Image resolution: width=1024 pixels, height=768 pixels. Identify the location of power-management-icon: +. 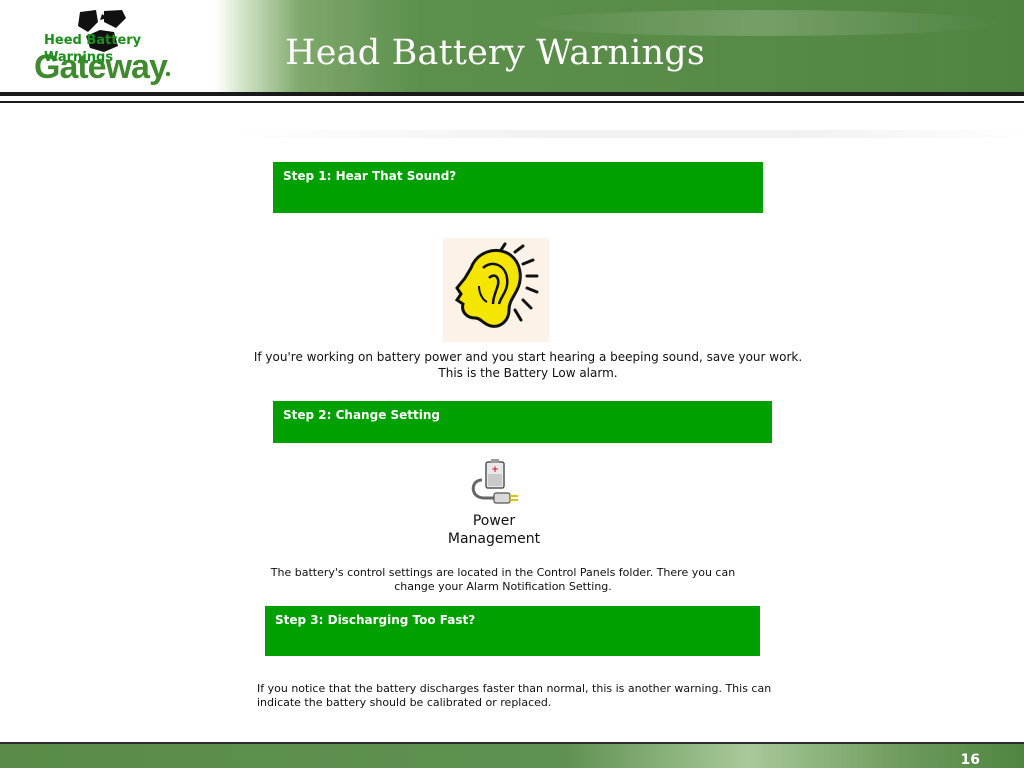
(494, 482).